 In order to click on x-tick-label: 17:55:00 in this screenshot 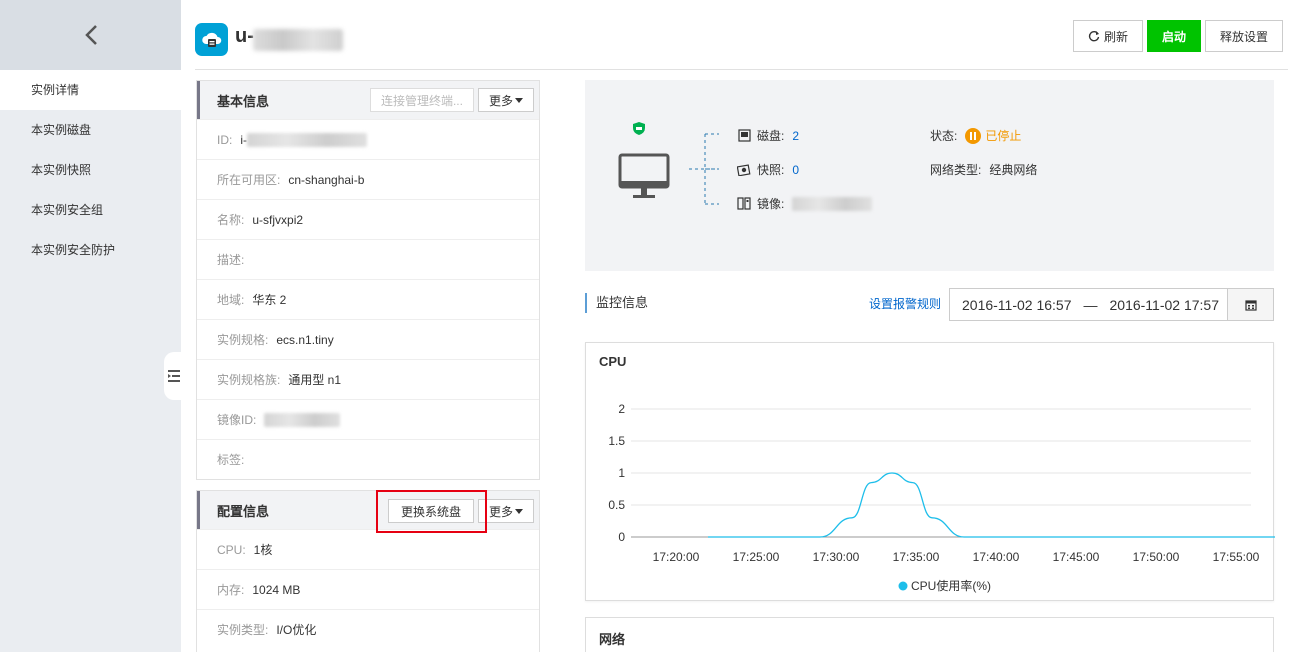, I will do `click(1236, 557)`.